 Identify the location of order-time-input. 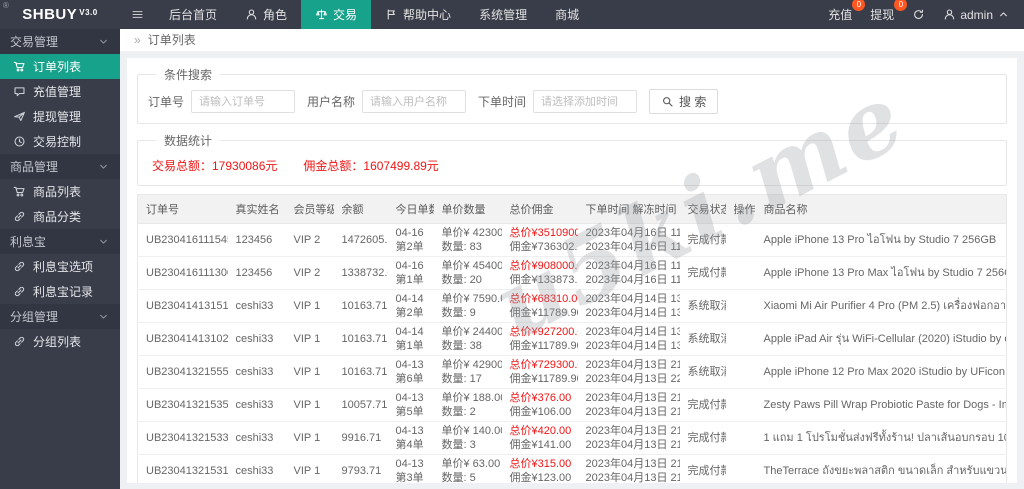
(585, 101).